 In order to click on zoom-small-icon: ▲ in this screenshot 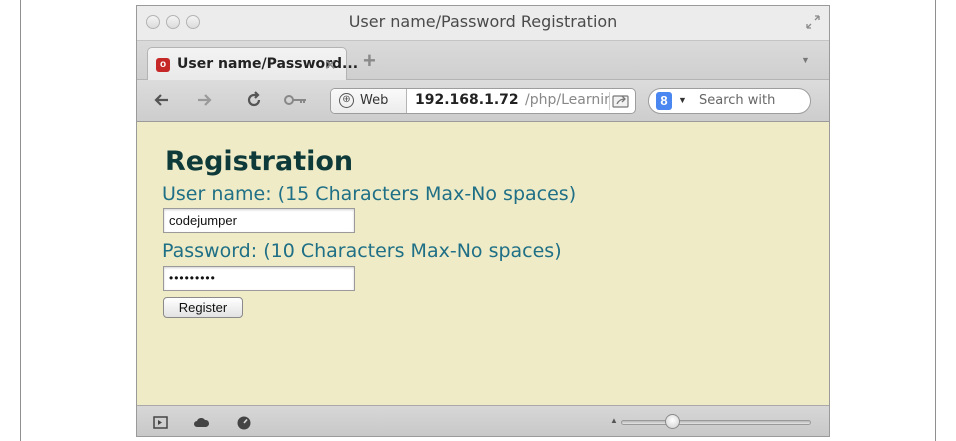, I will do `click(614, 420)`.